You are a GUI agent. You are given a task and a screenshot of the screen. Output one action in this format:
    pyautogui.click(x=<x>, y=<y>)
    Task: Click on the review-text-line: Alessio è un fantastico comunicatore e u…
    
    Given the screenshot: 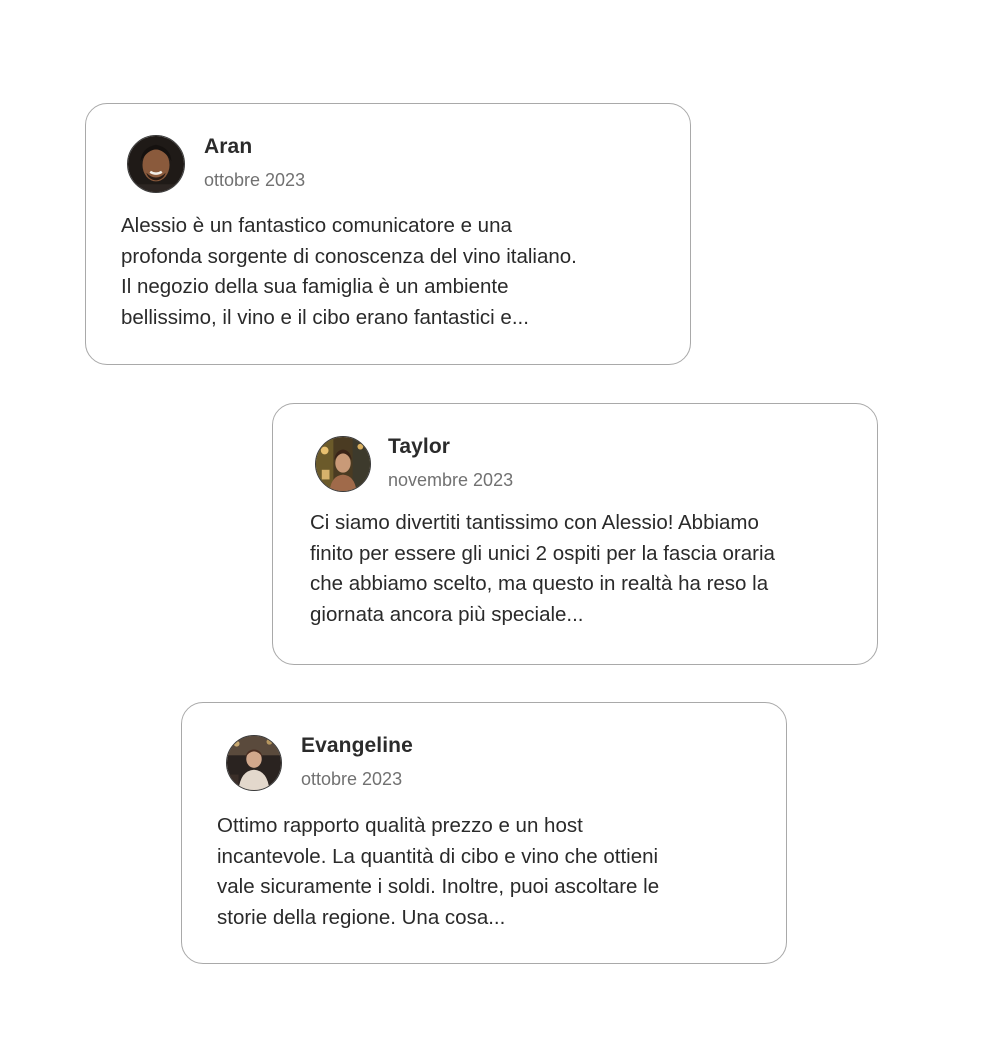 What is the action you would take?
    pyautogui.click(x=316, y=225)
    